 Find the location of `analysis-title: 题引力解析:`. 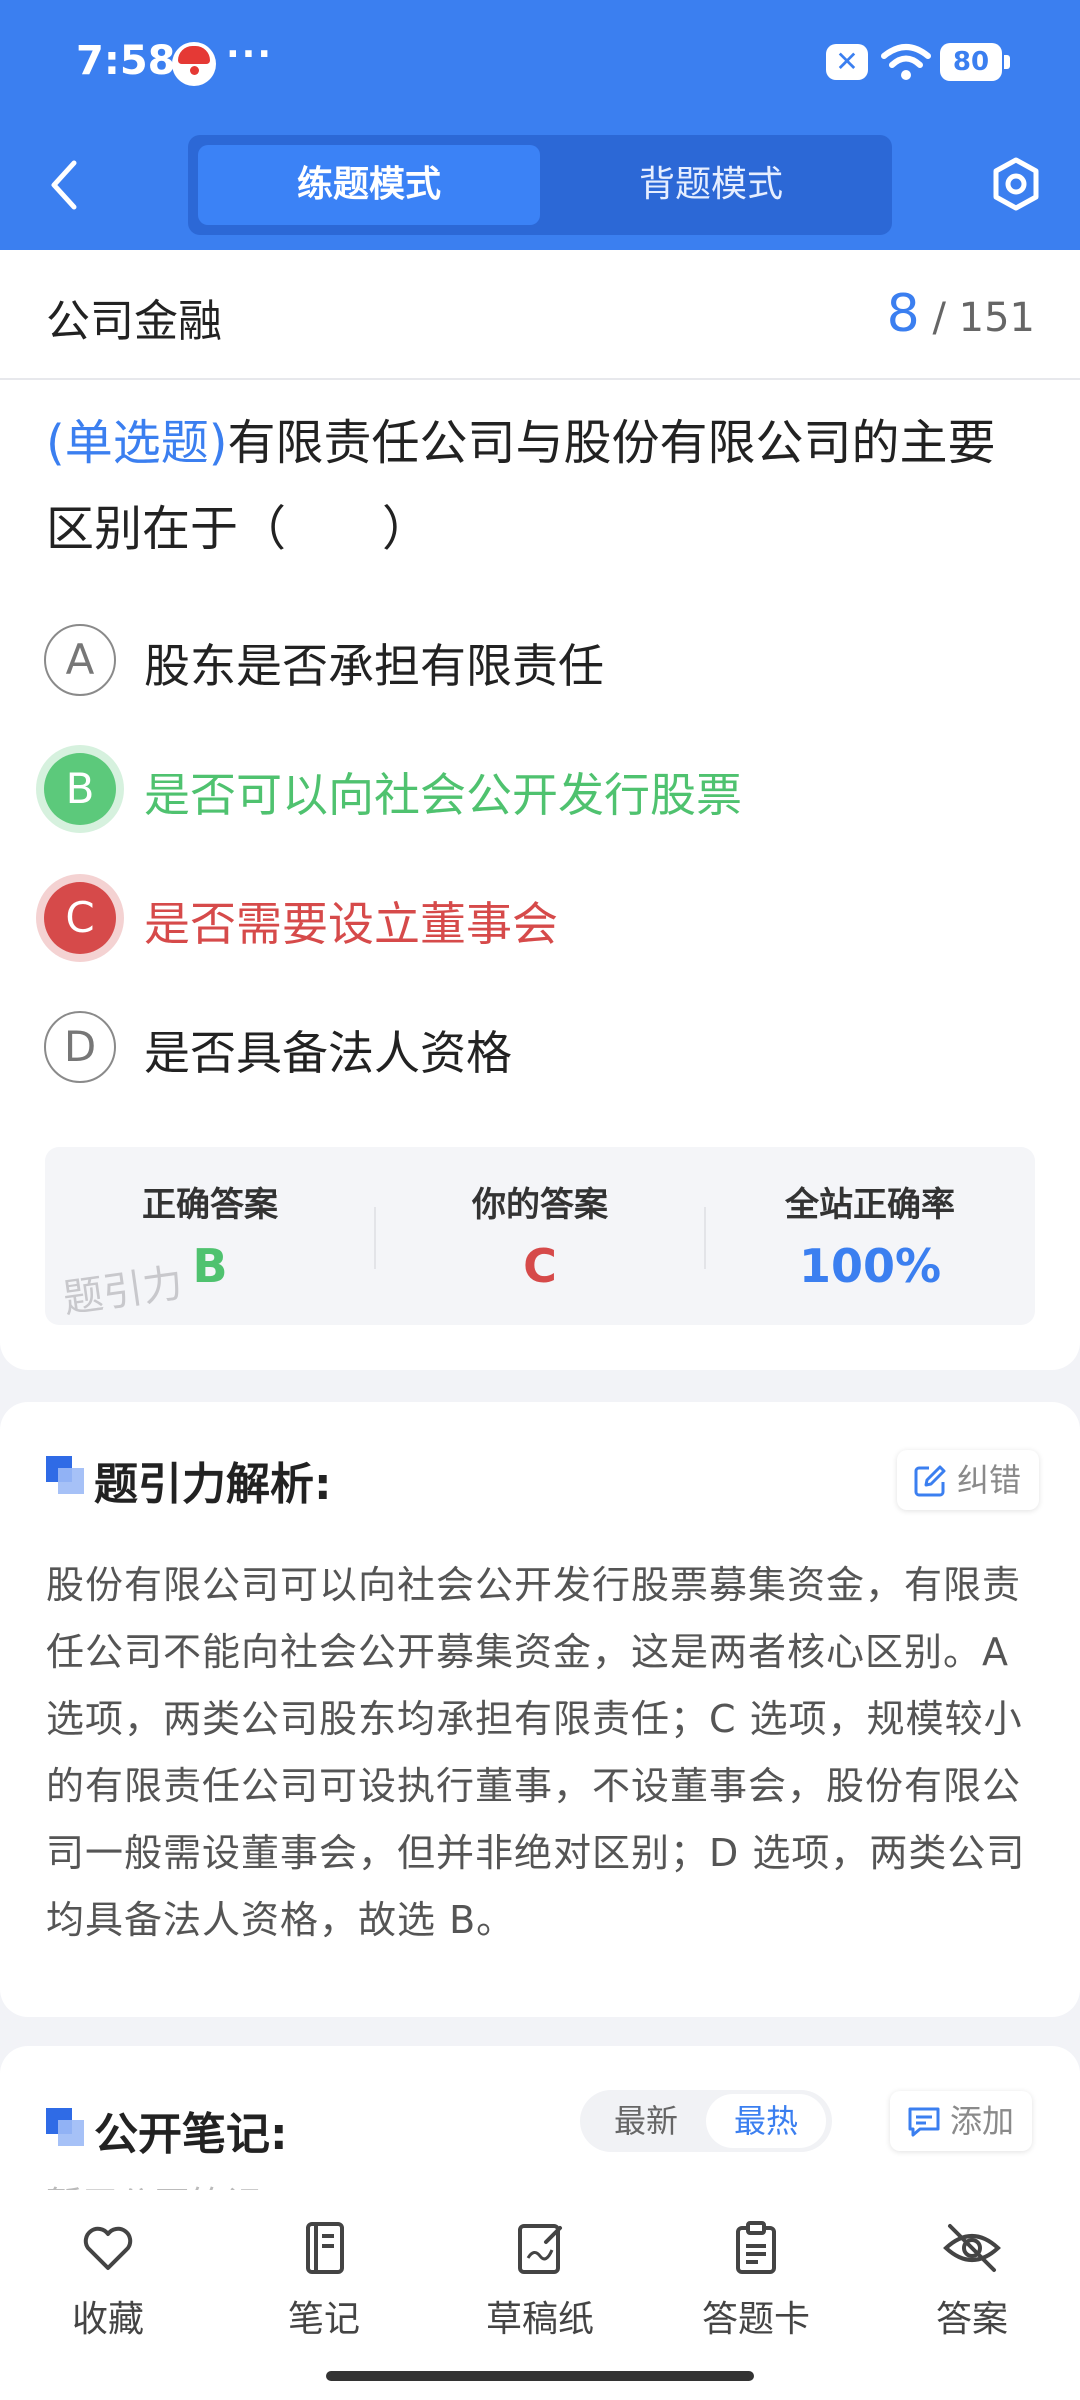

analysis-title: 题引力解析: is located at coordinates (213, 1484).